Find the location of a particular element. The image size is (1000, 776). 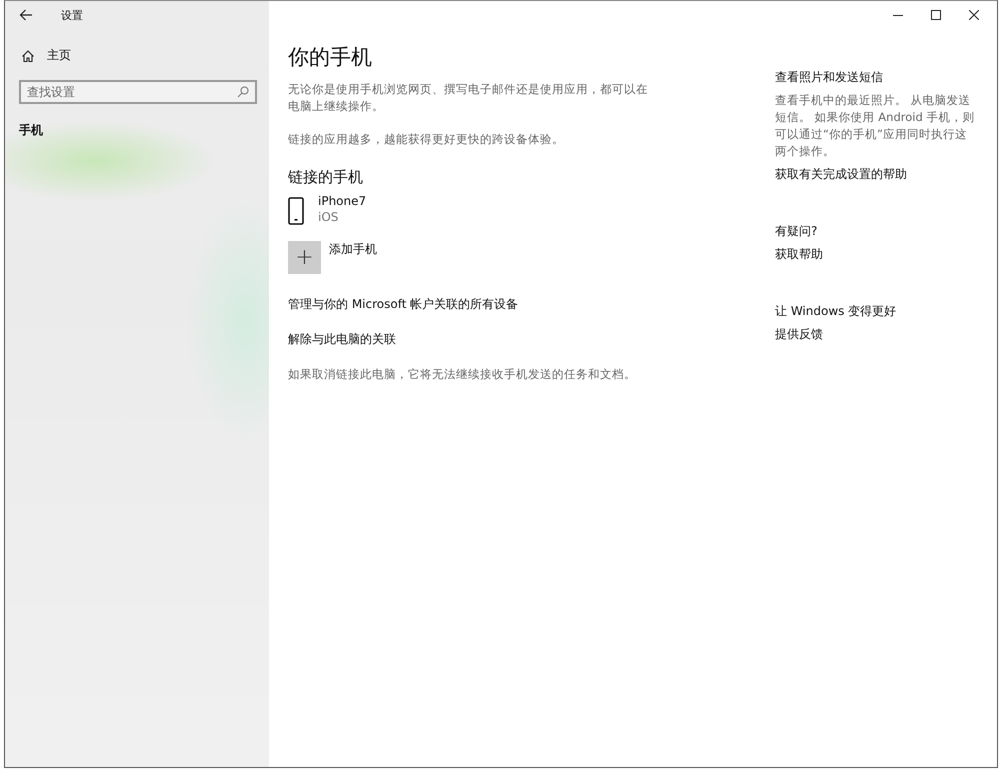

add-phone-button: + is located at coordinates (304, 257).